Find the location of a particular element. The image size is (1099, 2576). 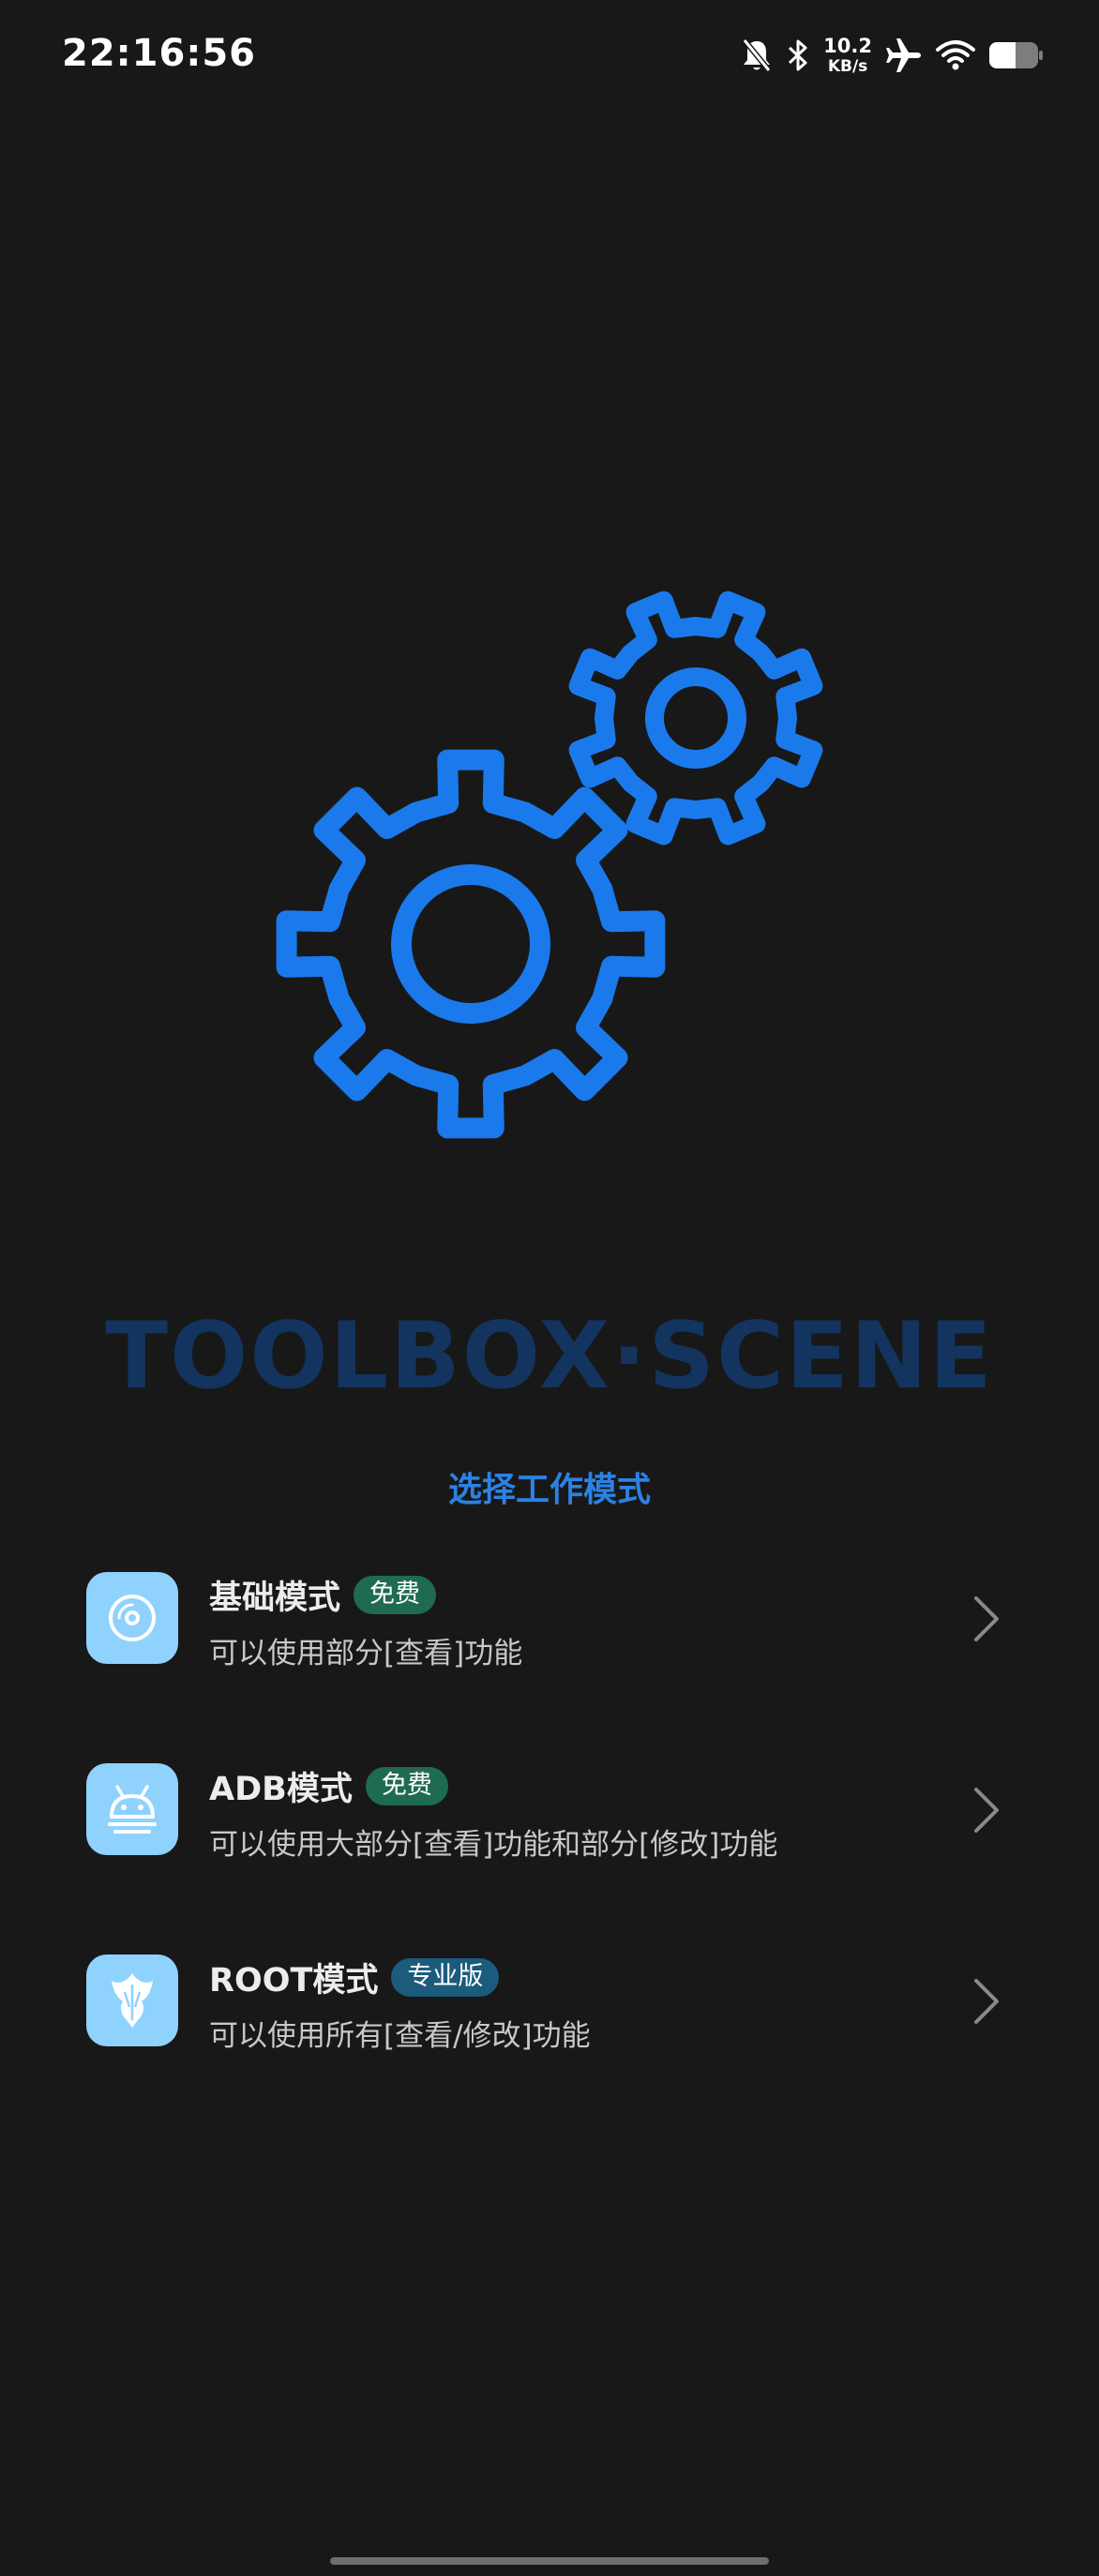

gears-icon is located at coordinates (549, 865).